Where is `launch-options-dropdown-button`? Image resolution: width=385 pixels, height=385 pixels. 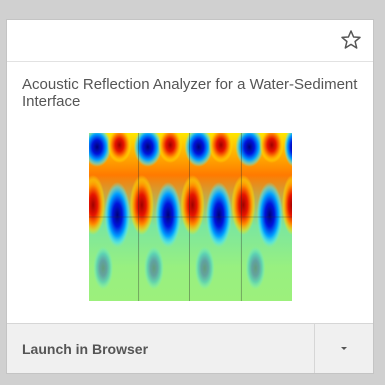 launch-options-dropdown-button is located at coordinates (343, 348).